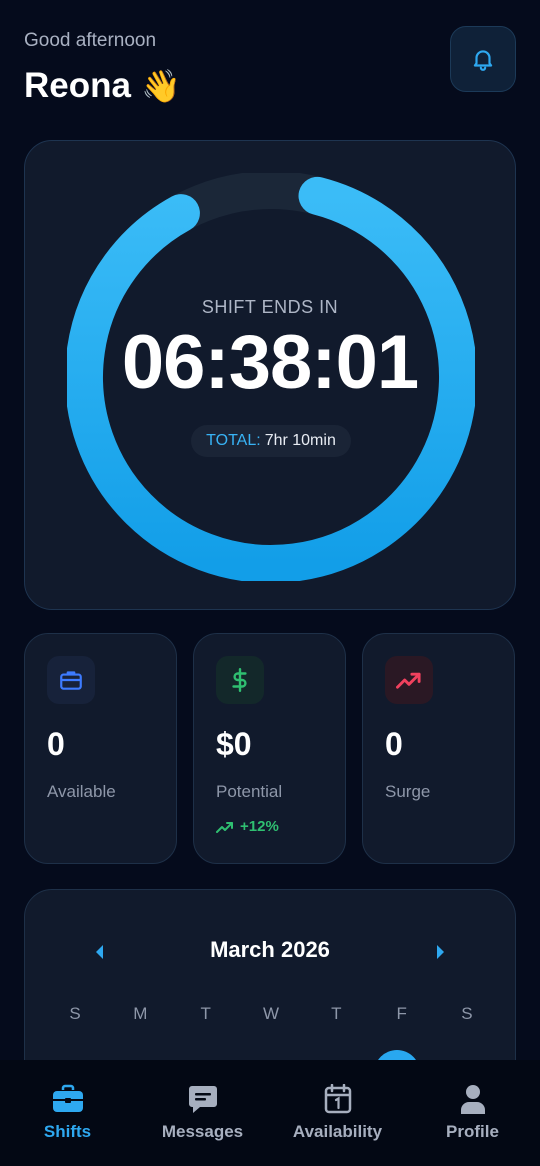 This screenshot has width=540, height=1166. Describe the element at coordinates (409, 680) in the screenshot. I see `trending-up-icon` at that location.